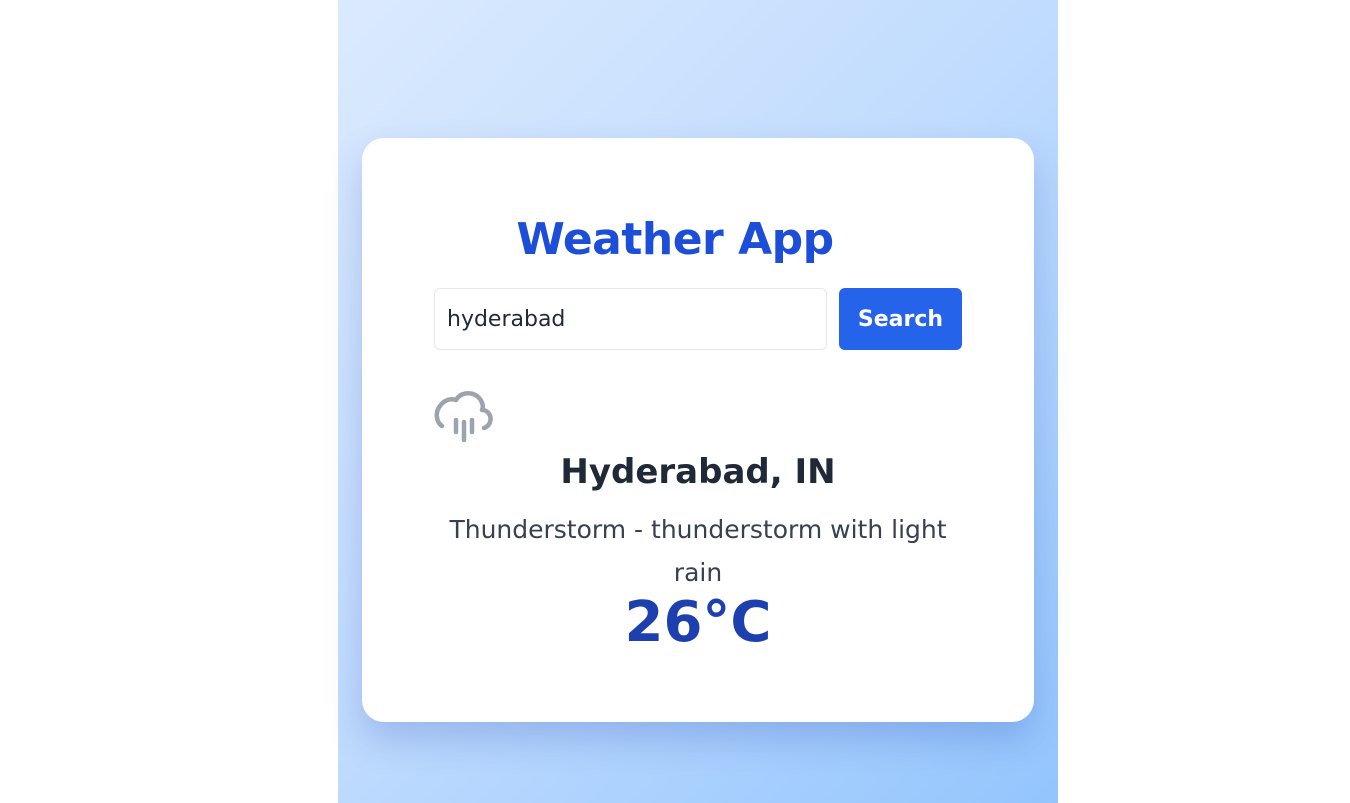 The height and width of the screenshot is (803, 1350). Describe the element at coordinates (698, 622) in the screenshot. I see `temperature-value: 26°C` at that location.